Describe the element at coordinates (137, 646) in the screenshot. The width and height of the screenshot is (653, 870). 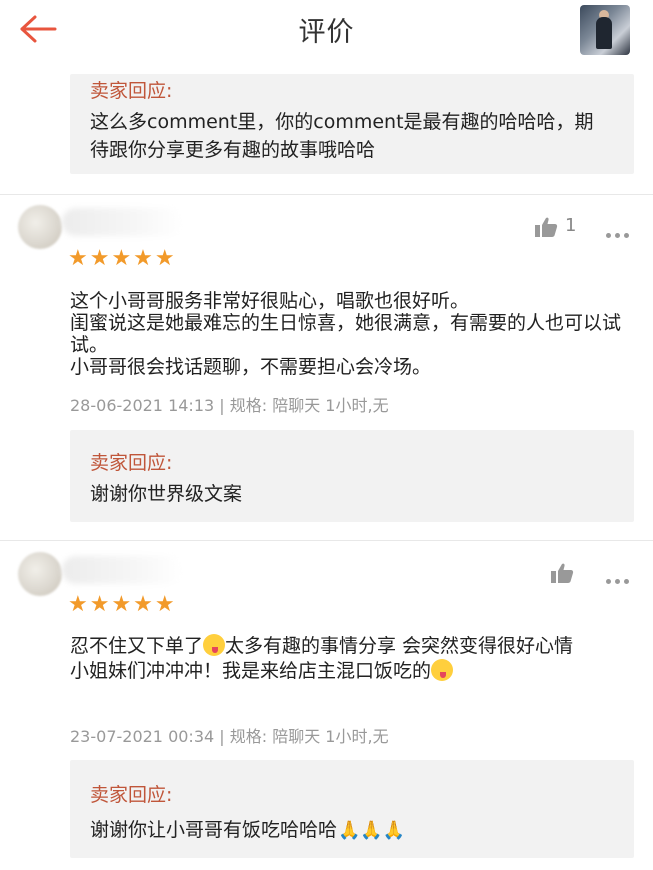
I see `review-text-segment: 忍不住又下单了` at that location.